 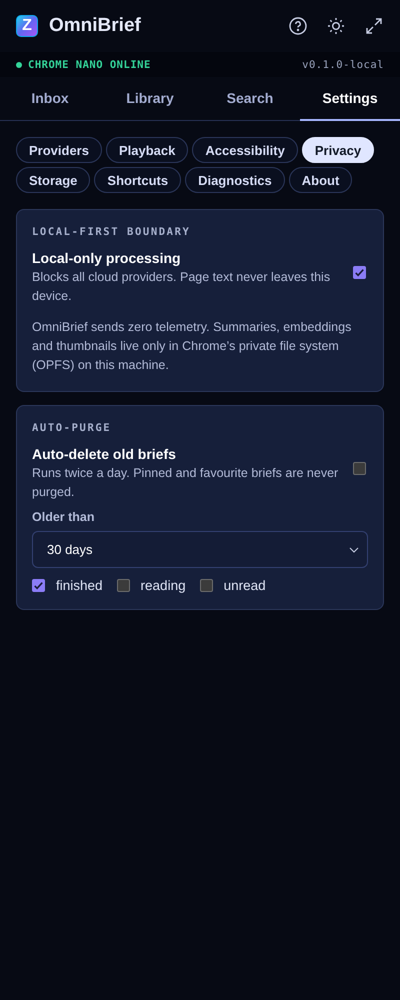 What do you see at coordinates (138, 180) in the screenshot?
I see `section-chip: Shortcuts` at bounding box center [138, 180].